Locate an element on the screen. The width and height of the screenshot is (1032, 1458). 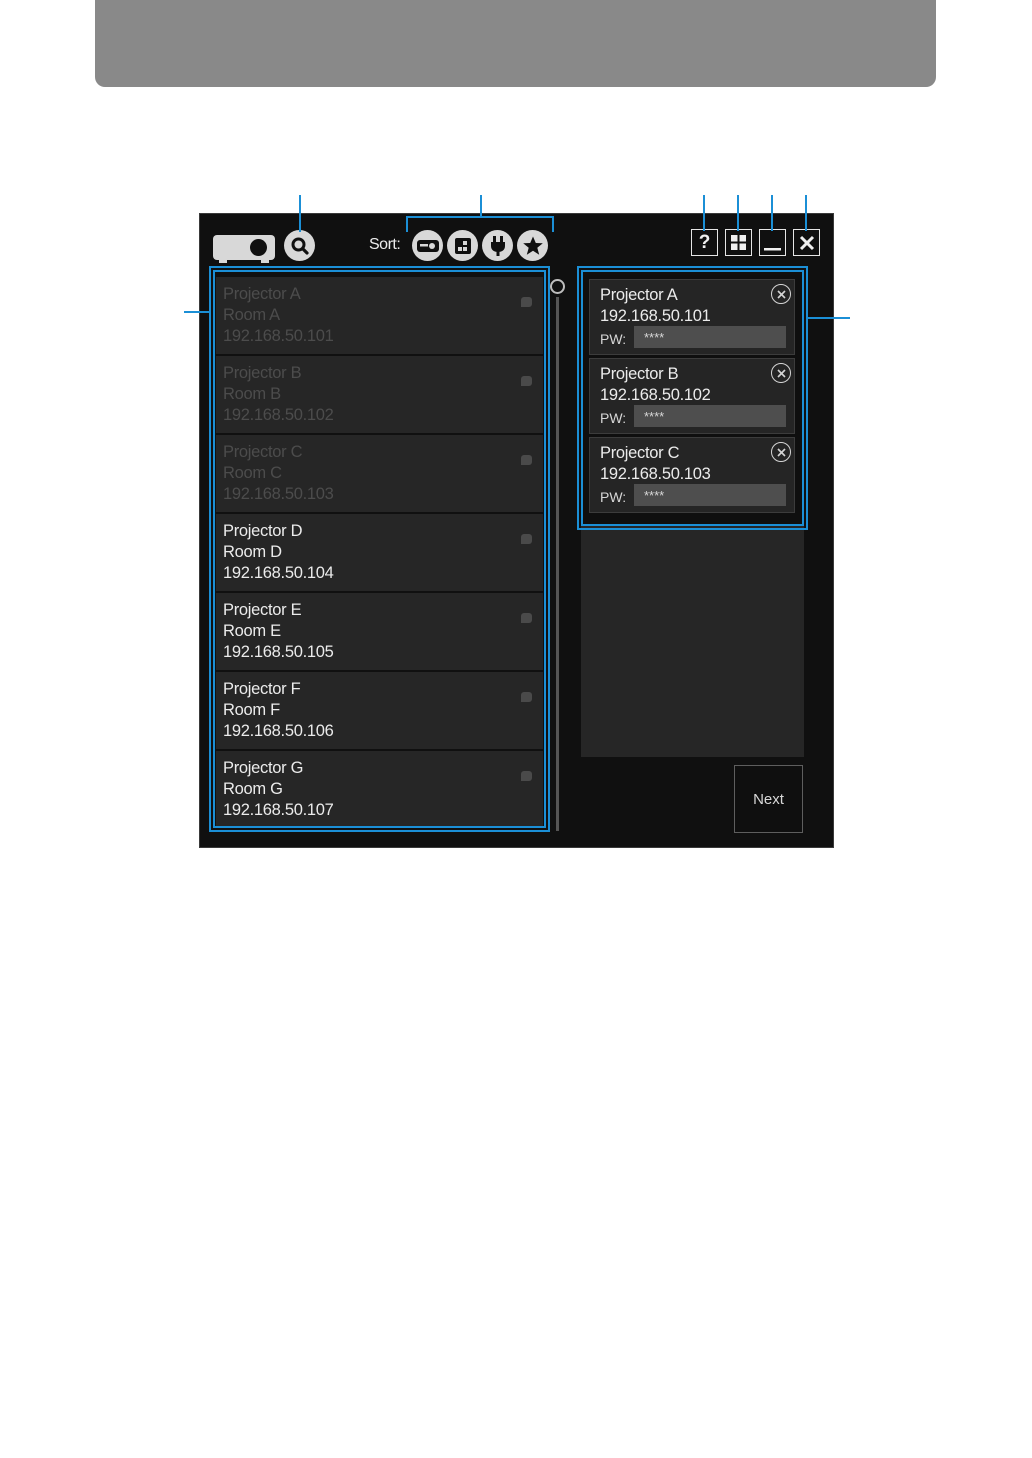
next-button: Next is located at coordinates (768, 799).